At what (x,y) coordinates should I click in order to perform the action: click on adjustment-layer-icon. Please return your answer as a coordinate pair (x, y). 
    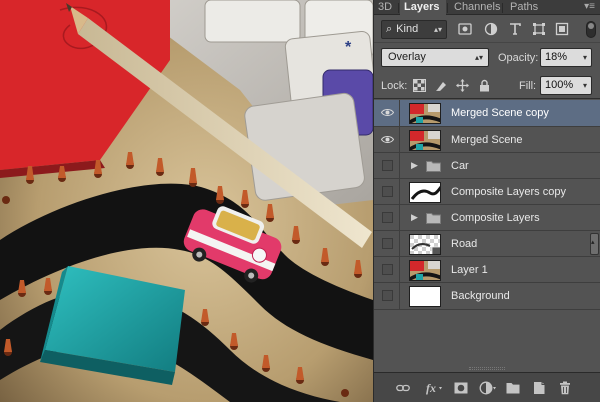
    Looking at the image, I should click on (488, 388).